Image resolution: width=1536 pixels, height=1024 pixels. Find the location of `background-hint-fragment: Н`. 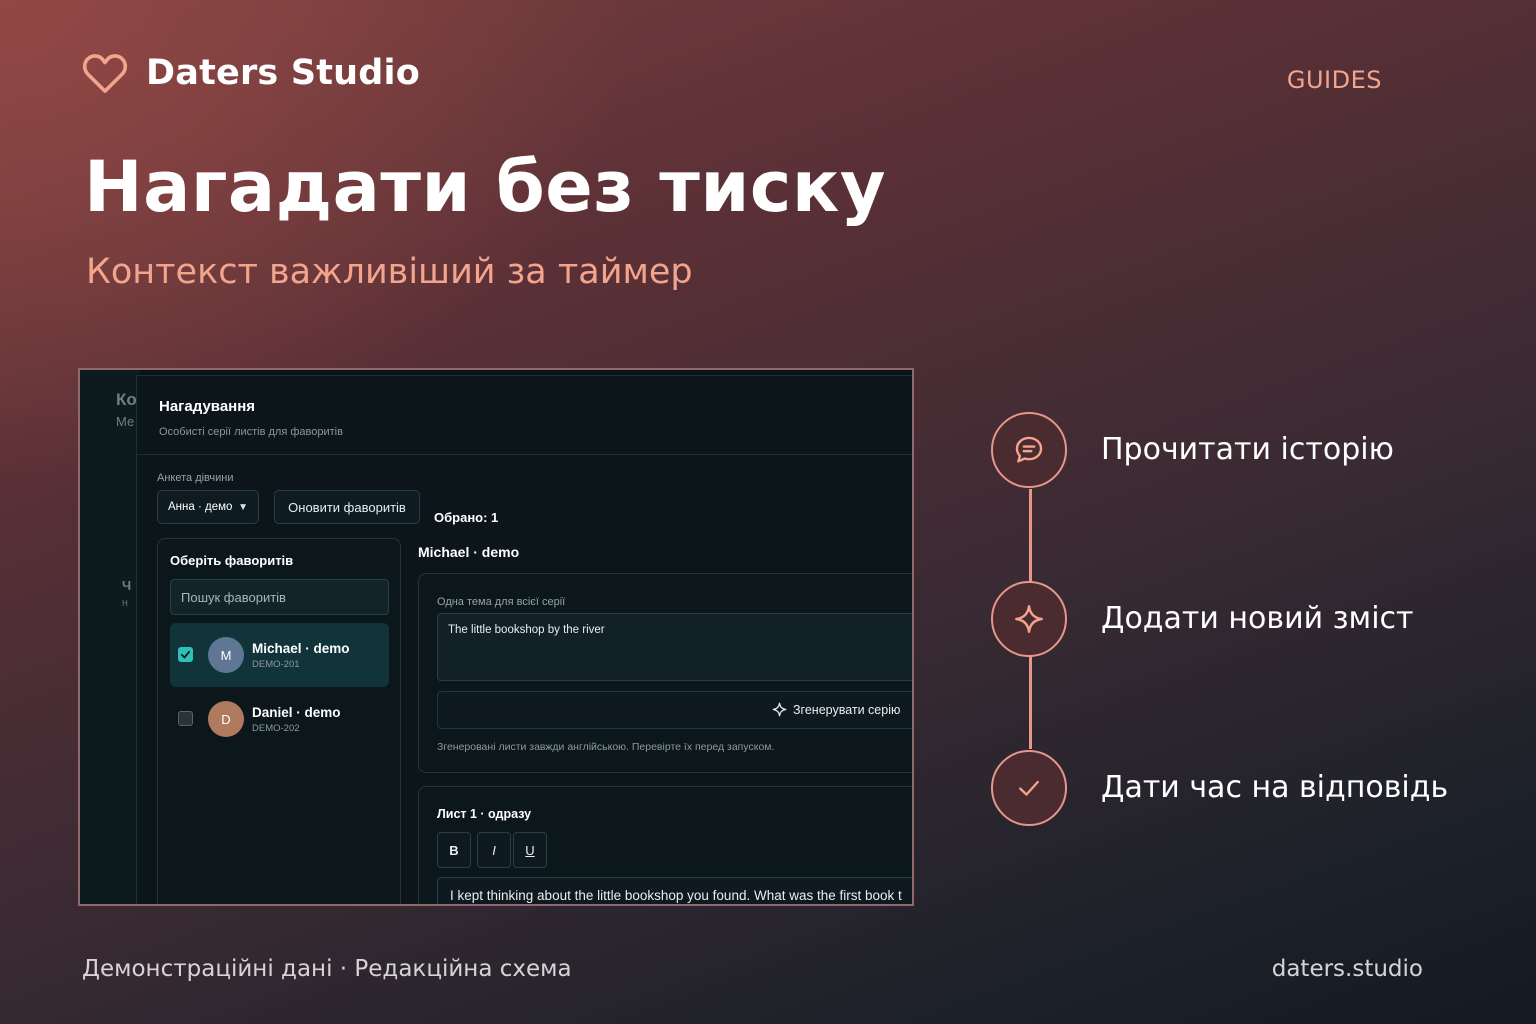

background-hint-fragment: Н is located at coordinates (125, 603).